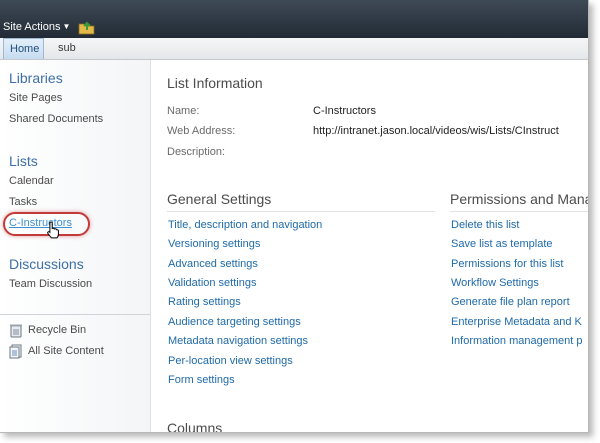 Image resolution: width=600 pixels, height=443 pixels. Describe the element at coordinates (16, 331) in the screenshot. I see `recycle-bin-icon` at that location.